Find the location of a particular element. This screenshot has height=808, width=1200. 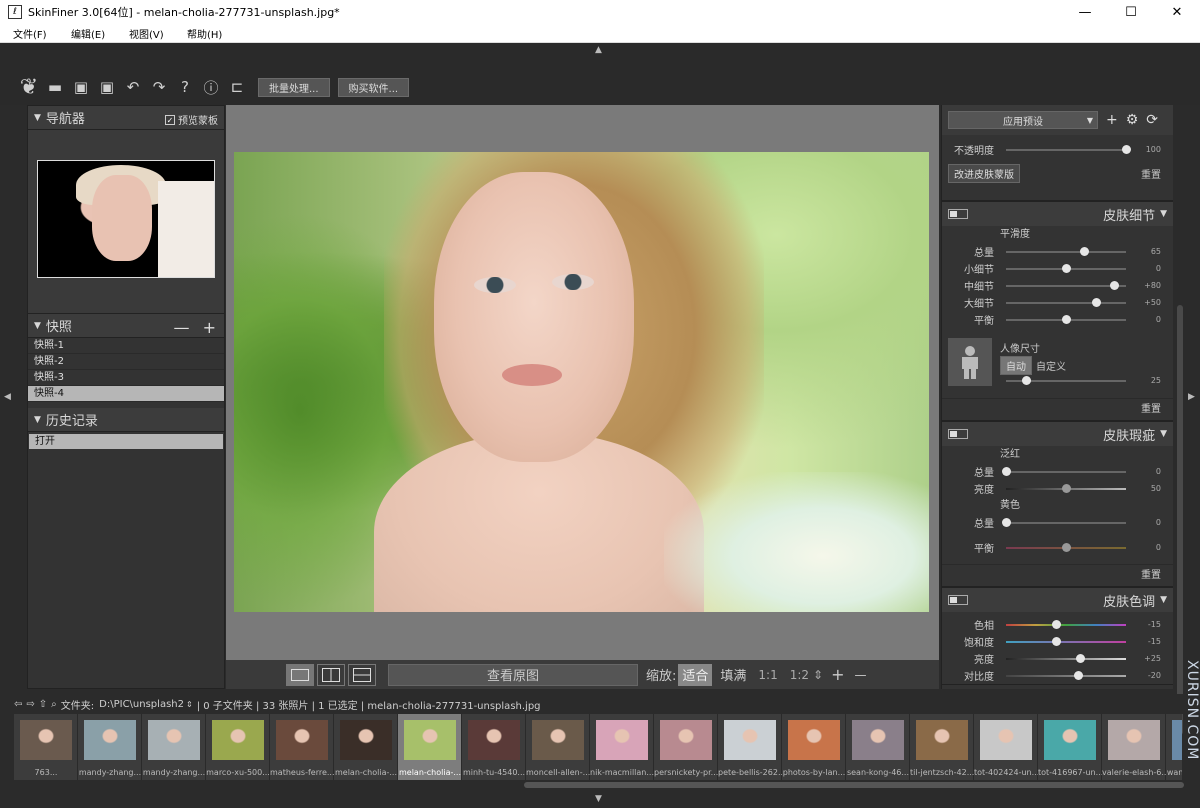

skin-detail-slider: 平衡 0 is located at coordinates (1057, 319).